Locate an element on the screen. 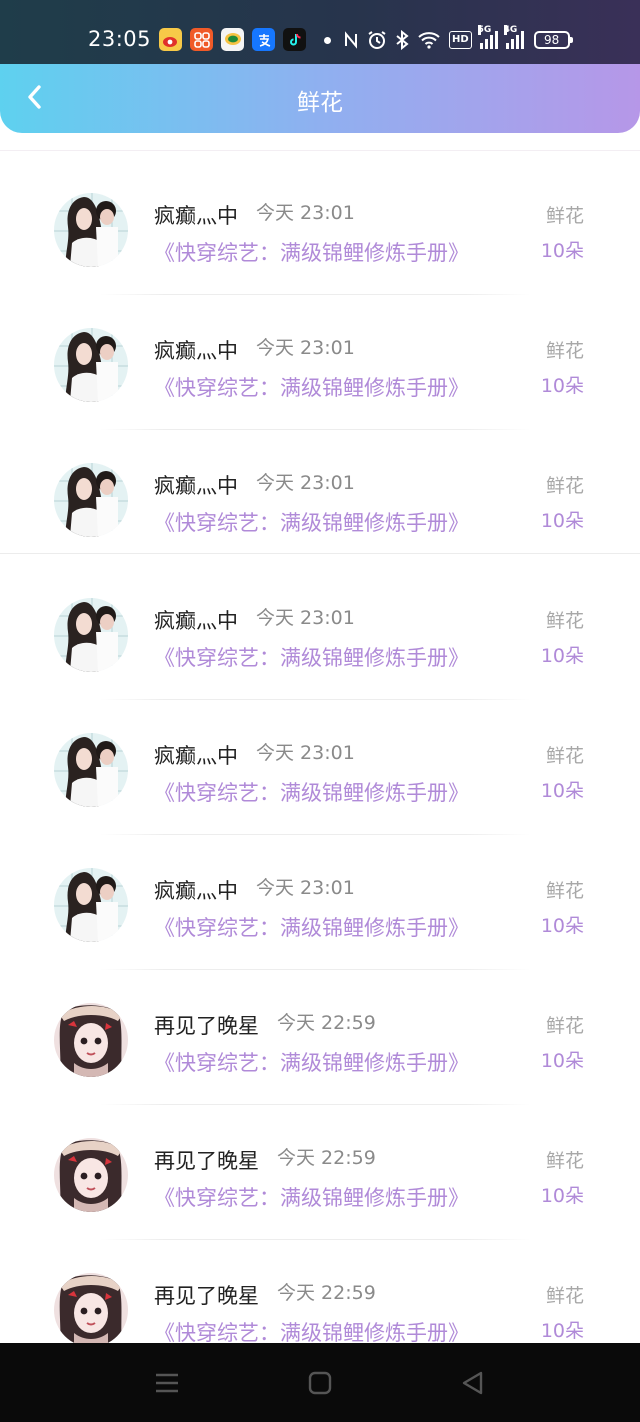 Image resolution: width=640 pixels, height=1422 pixels. tiktok-icon is located at coordinates (294, 39).